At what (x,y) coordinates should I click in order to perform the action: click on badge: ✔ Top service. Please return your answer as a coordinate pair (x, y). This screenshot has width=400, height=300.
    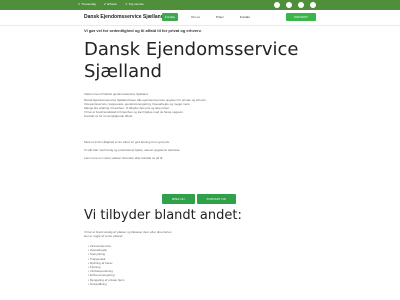
    Looking at the image, I should click on (134, 4).